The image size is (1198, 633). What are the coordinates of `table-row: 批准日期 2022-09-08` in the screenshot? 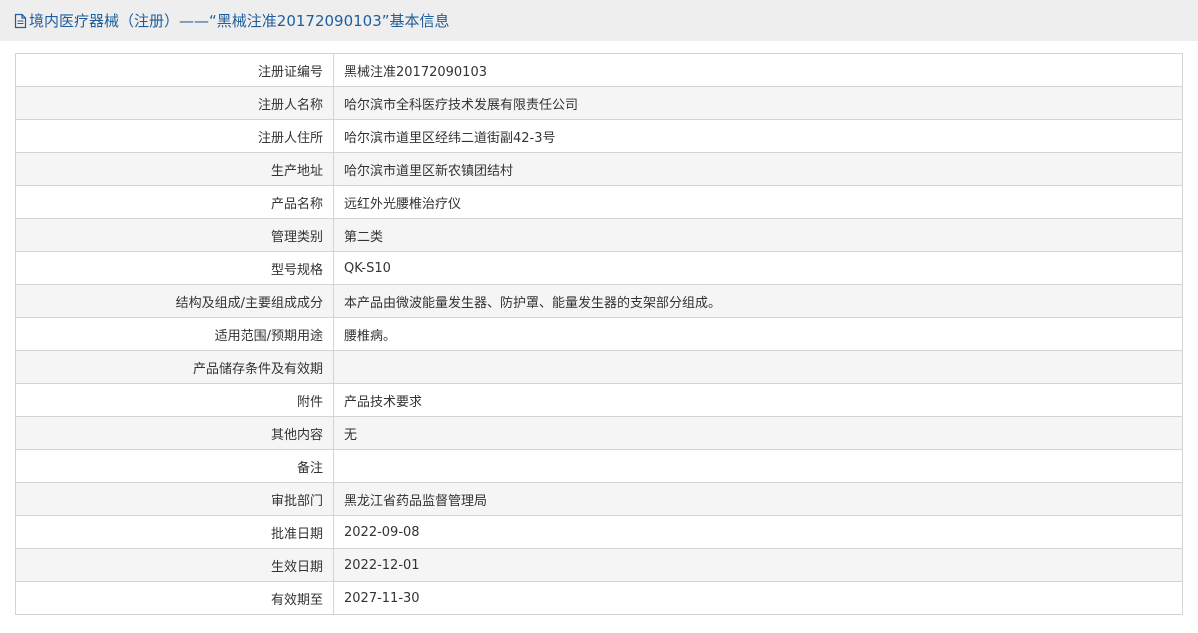 It's located at (599, 532).